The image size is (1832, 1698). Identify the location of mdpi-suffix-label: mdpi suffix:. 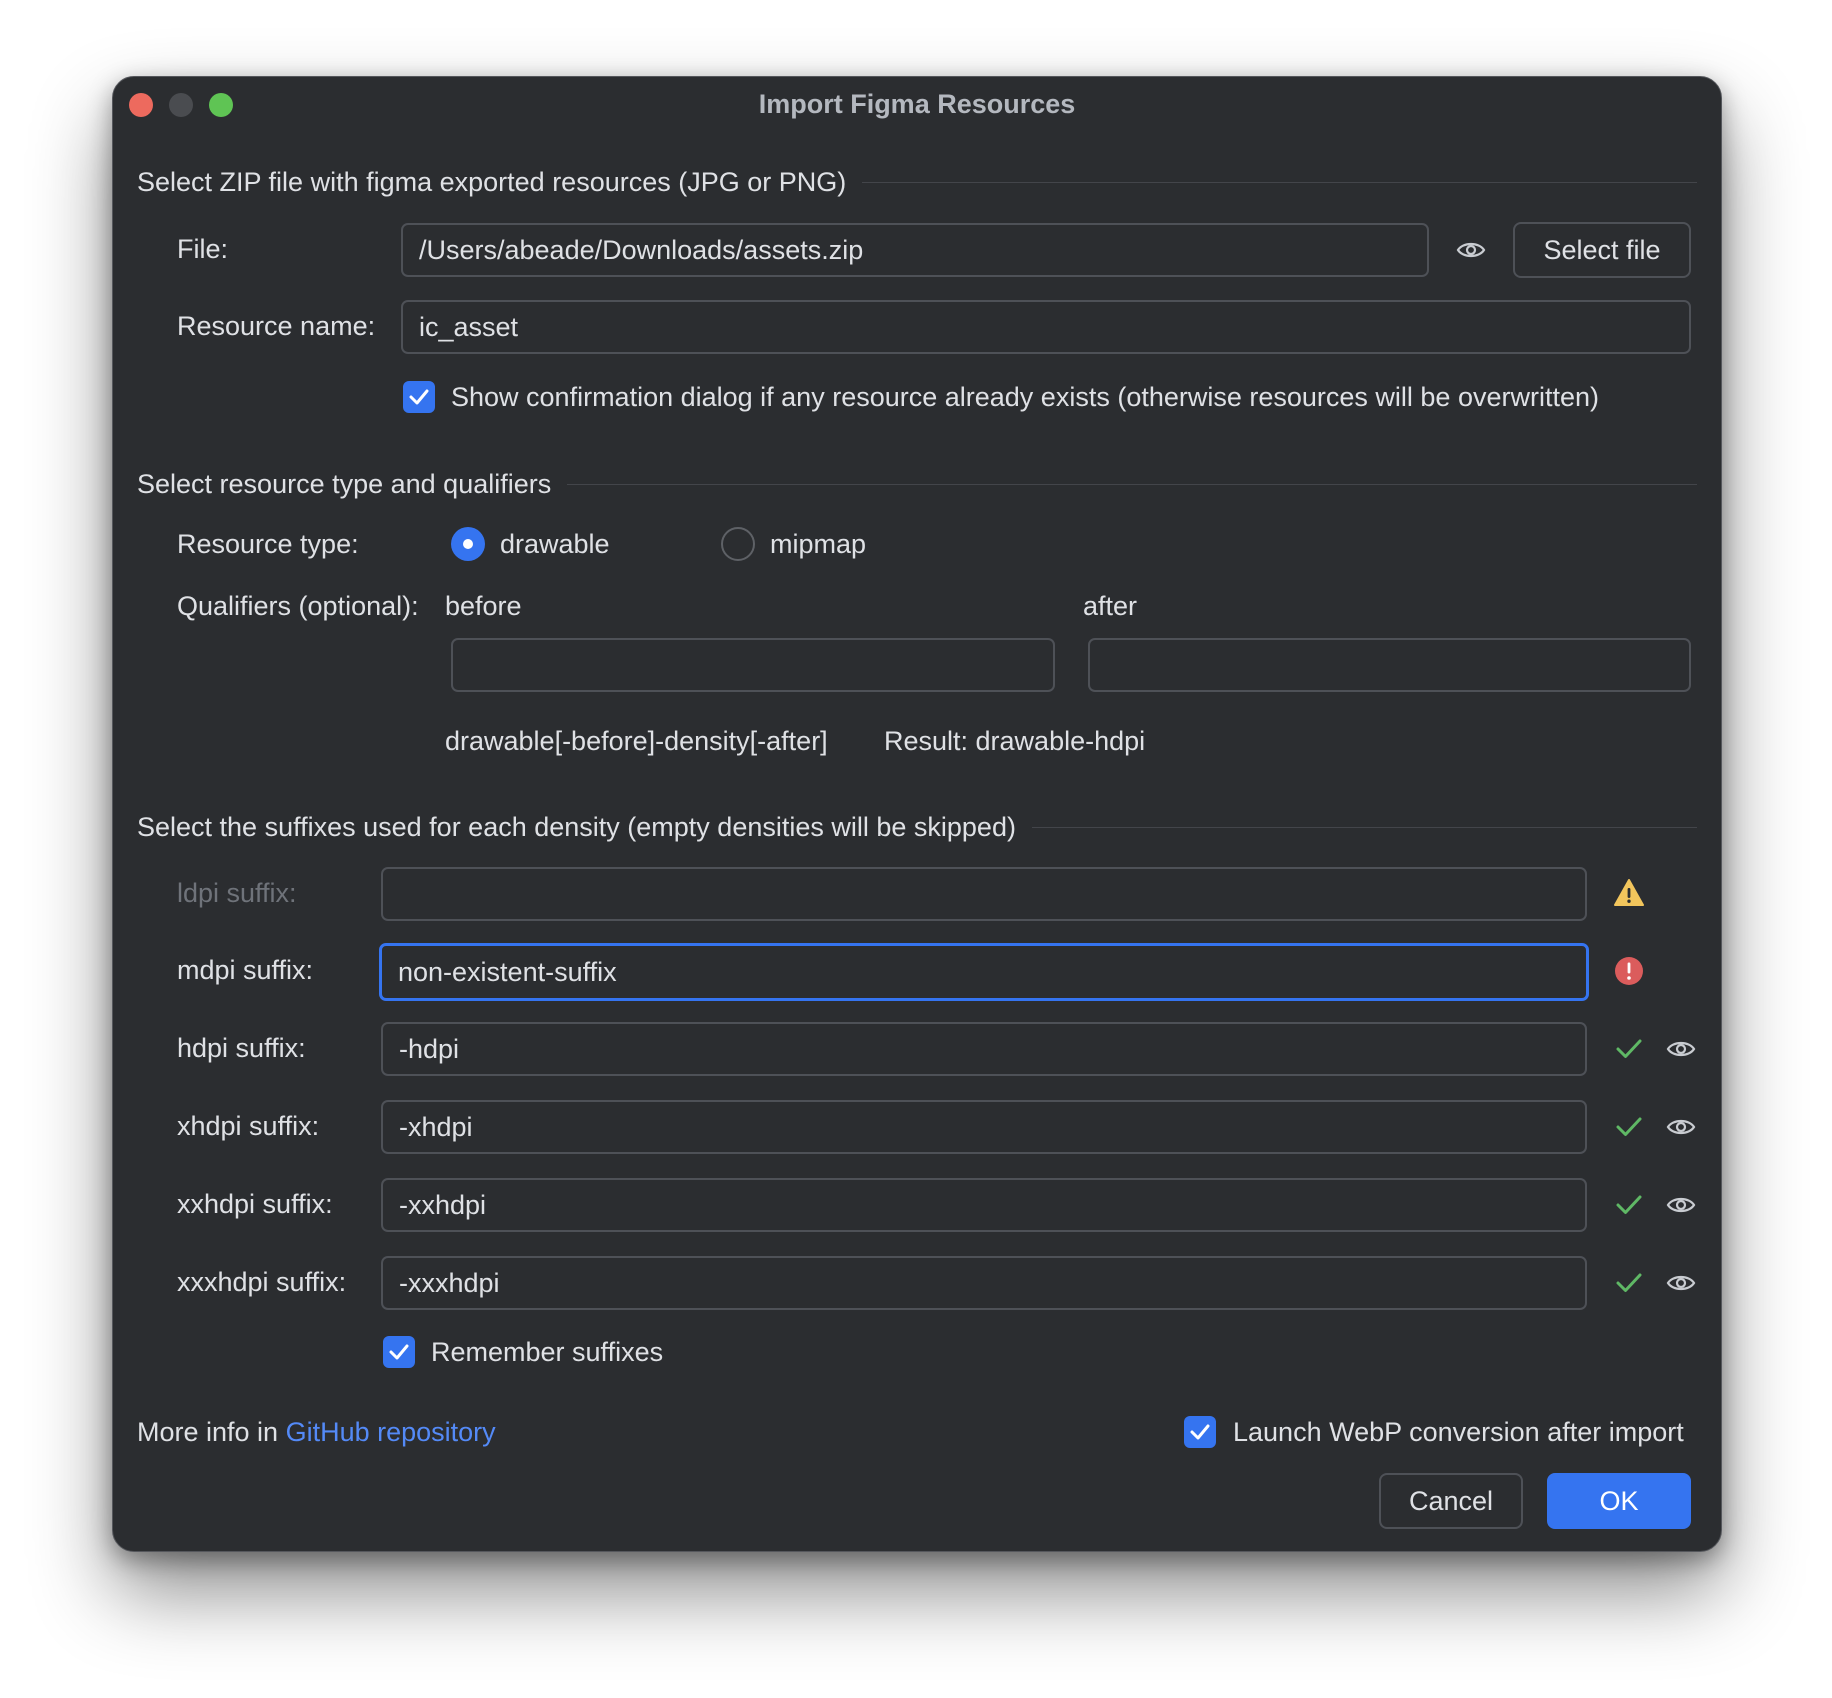
(245, 970).